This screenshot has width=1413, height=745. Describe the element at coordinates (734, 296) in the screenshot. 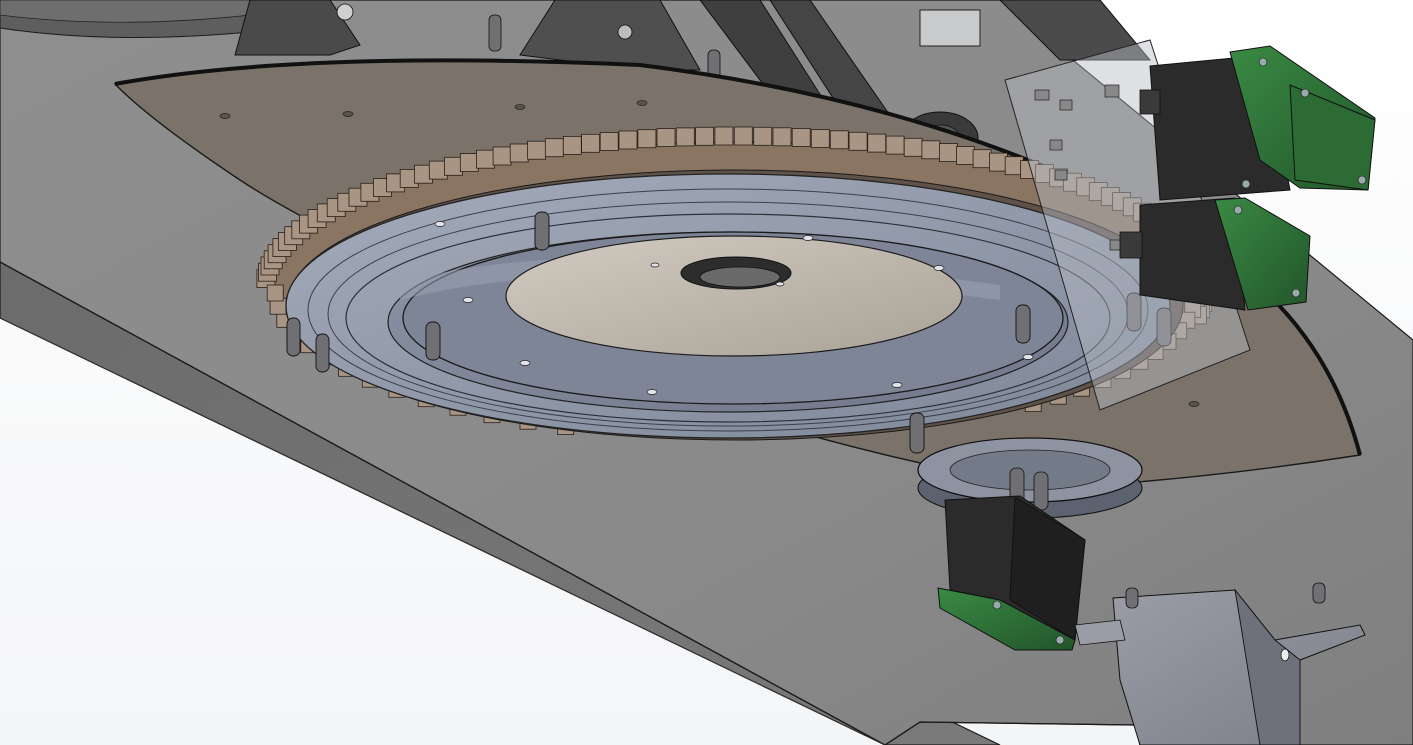

I see `center-disc` at that location.